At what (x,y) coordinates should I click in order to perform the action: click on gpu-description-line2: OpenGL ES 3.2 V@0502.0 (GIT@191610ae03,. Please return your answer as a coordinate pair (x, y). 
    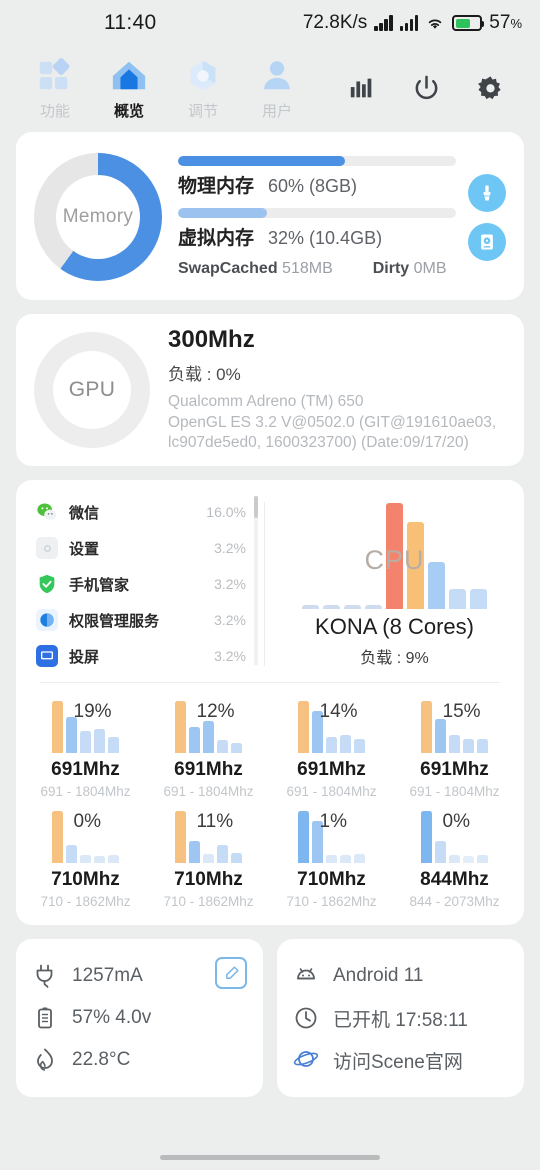
    Looking at the image, I should click on (332, 422).